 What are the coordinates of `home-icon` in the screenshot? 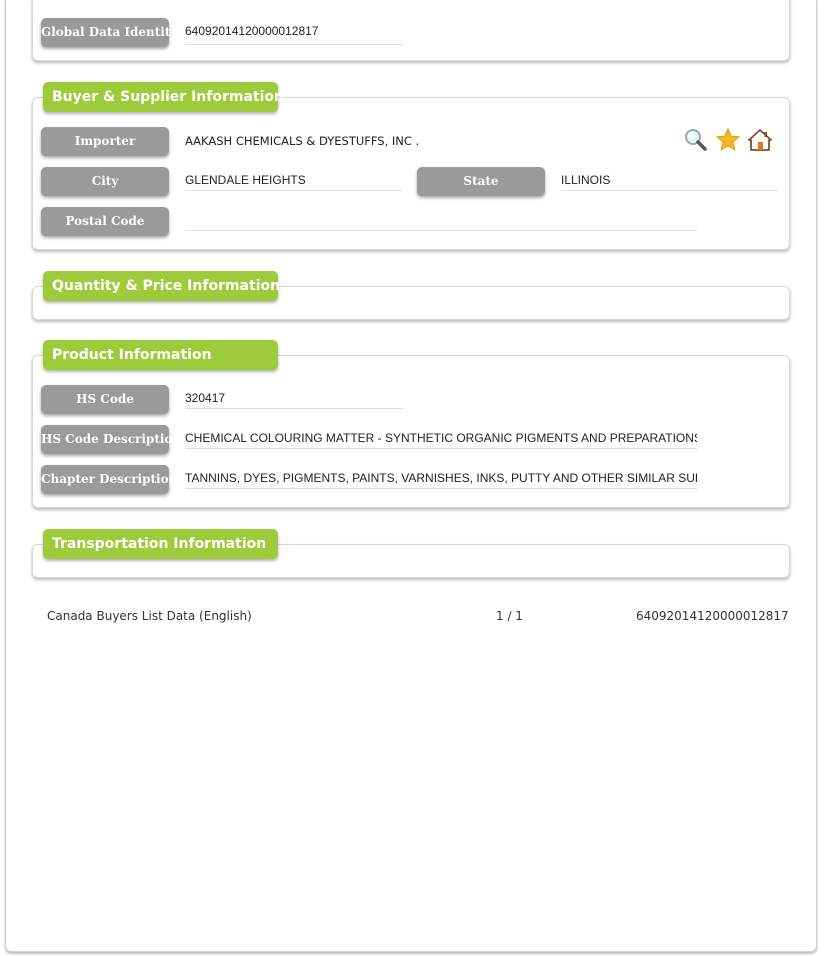 It's located at (760, 140).